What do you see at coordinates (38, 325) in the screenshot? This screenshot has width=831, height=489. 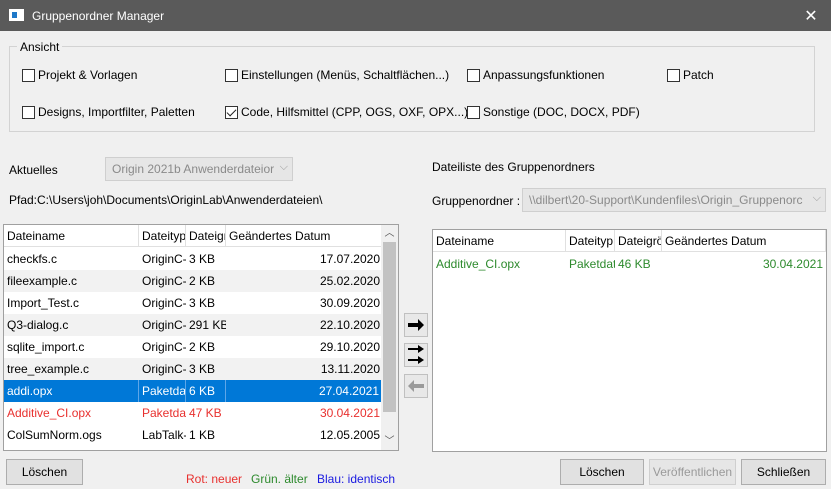 I see `cell-name: Q3-dialog.c` at bounding box center [38, 325].